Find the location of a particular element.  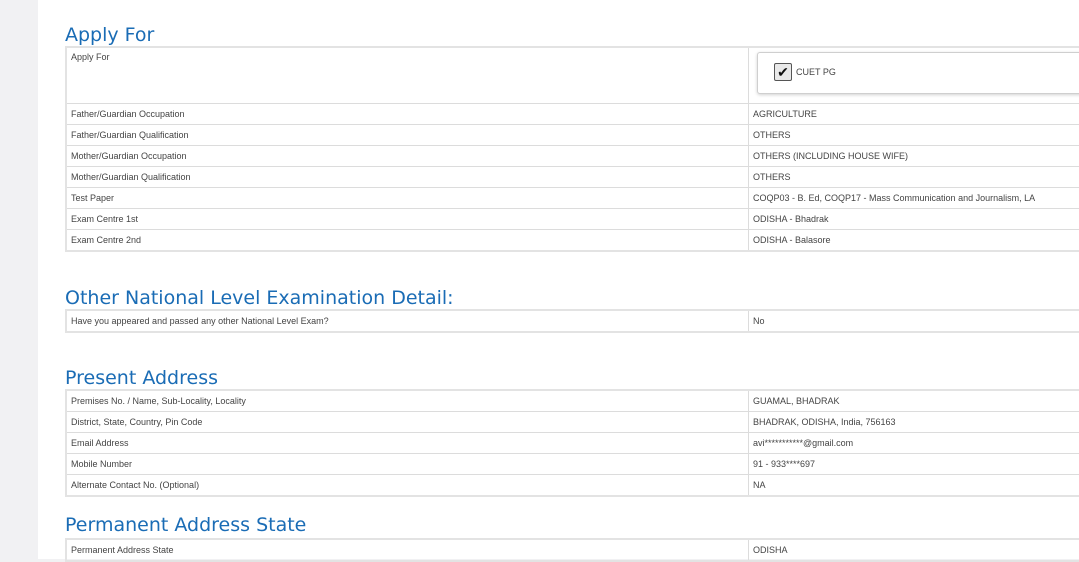

row-label: Father/Guardian Occupation is located at coordinates (407, 114).